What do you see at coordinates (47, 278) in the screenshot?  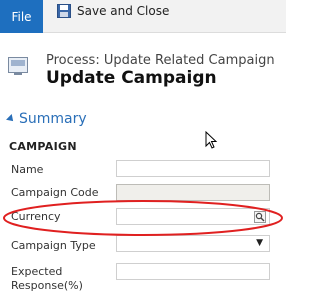 I see `expected-response-label: Expected Response(%)` at bounding box center [47, 278].